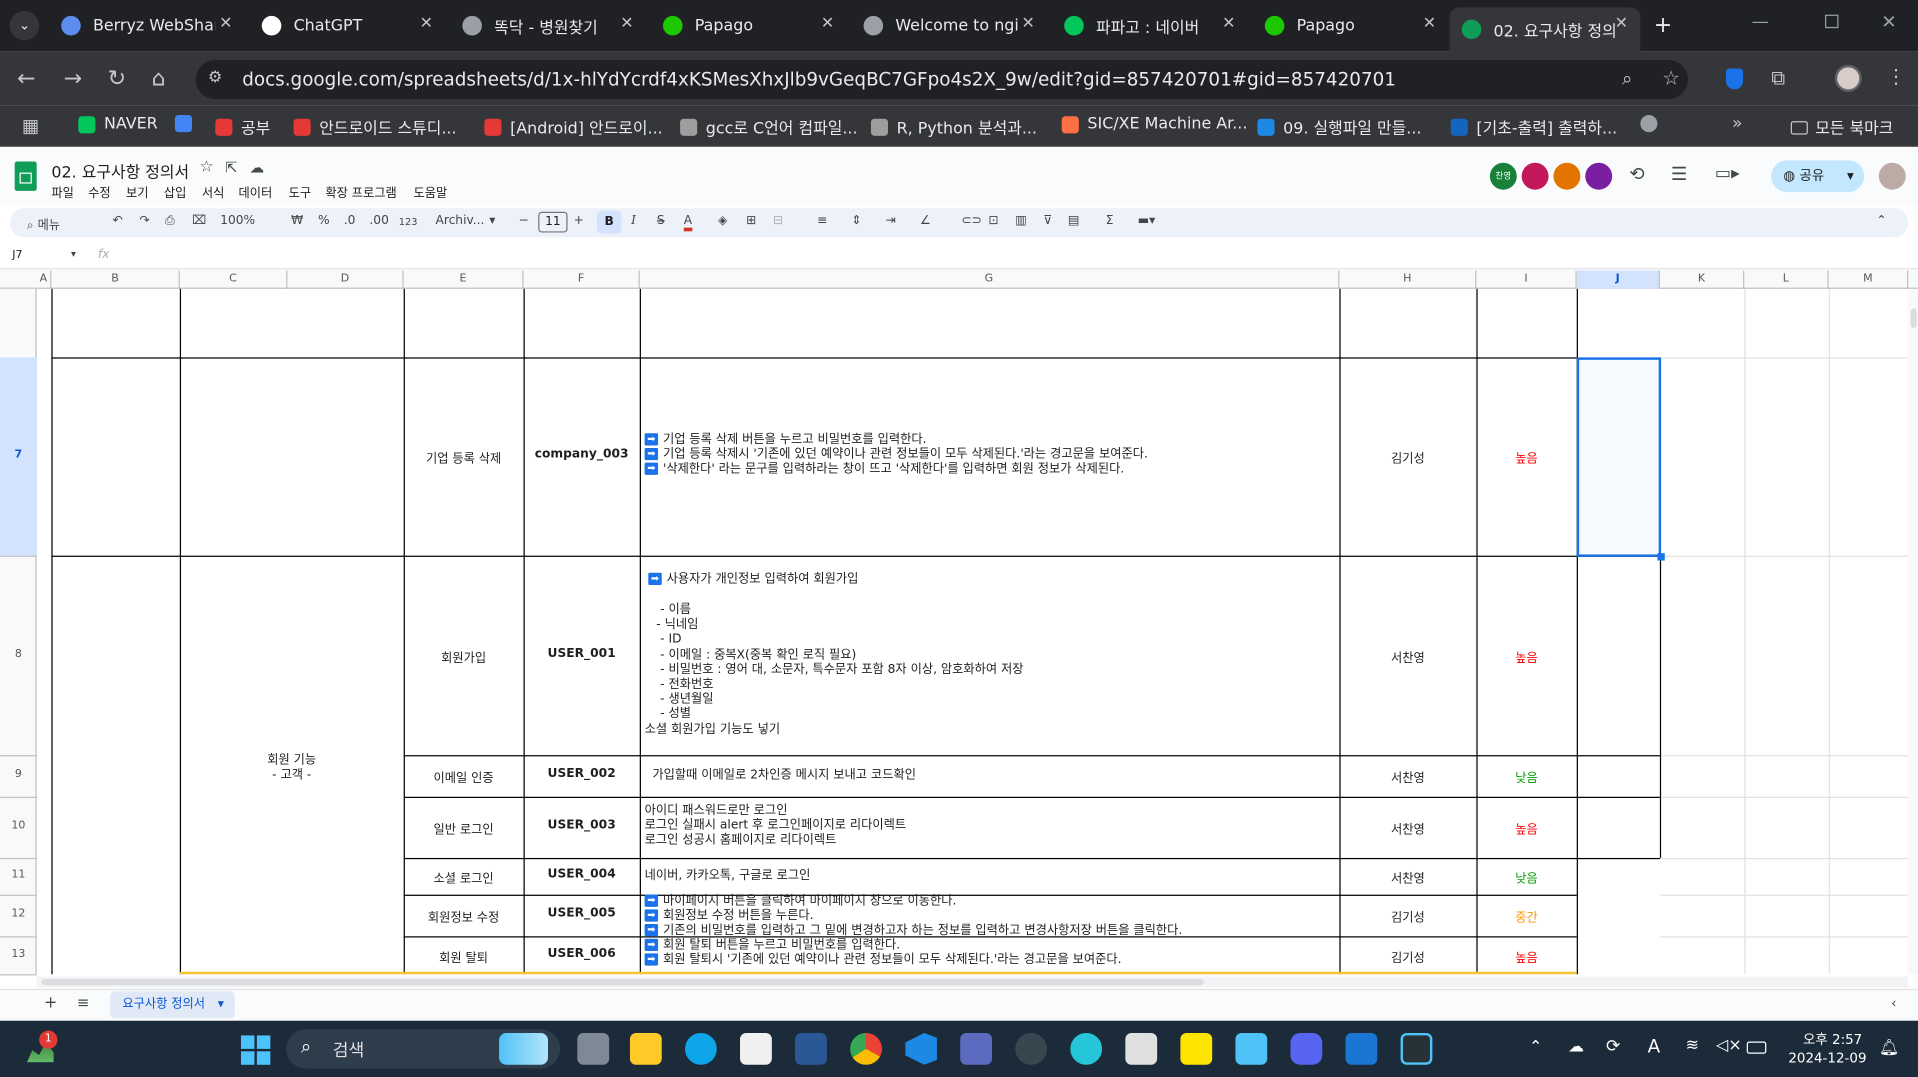 The image size is (1918, 1077). I want to click on strikethrough-button: S, so click(661, 220).